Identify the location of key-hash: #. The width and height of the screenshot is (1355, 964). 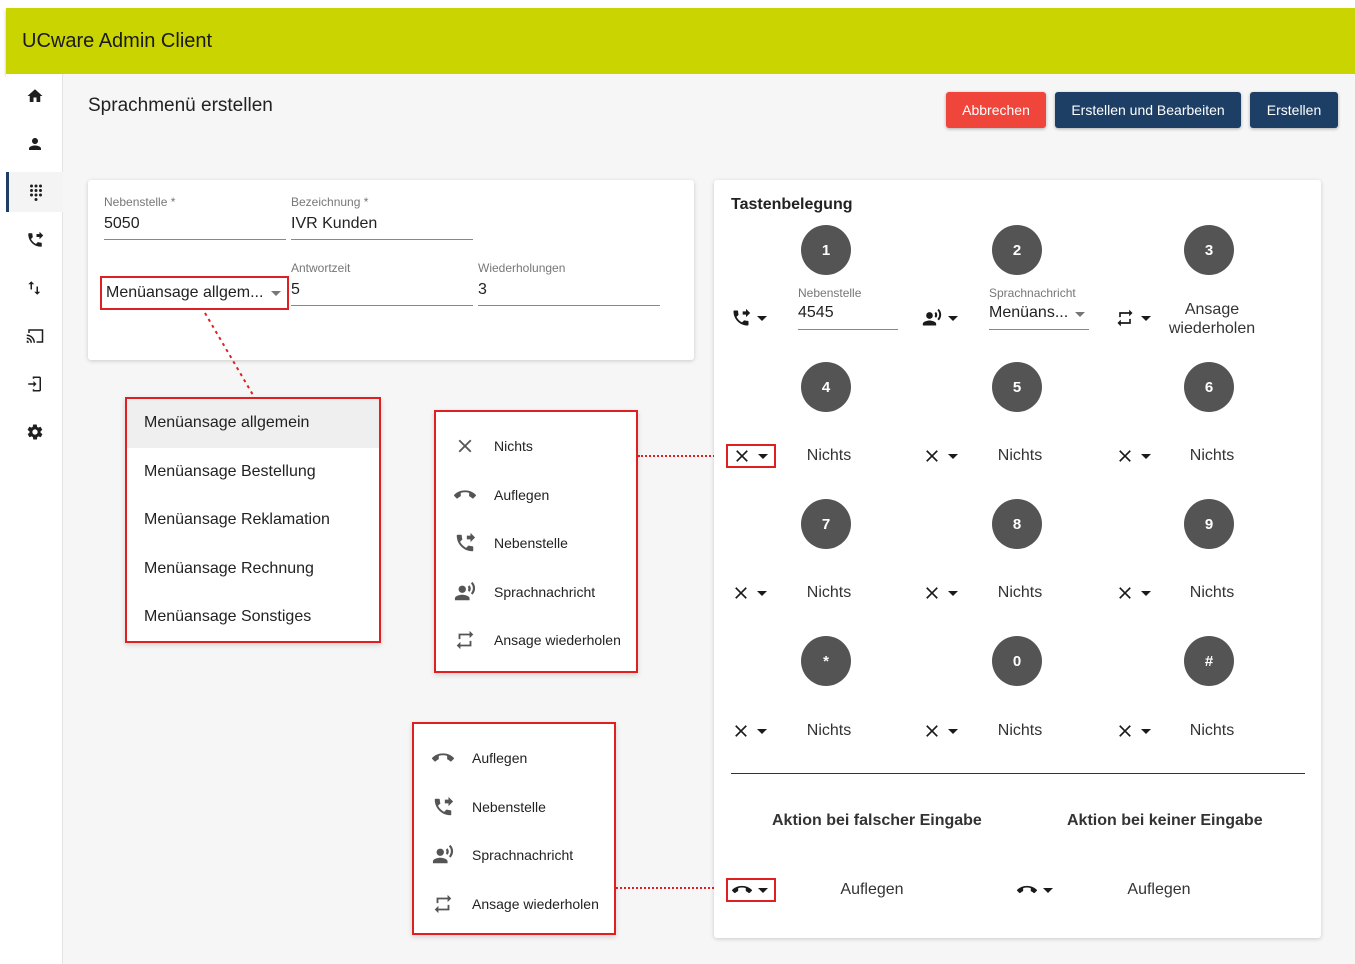
(1209, 661).